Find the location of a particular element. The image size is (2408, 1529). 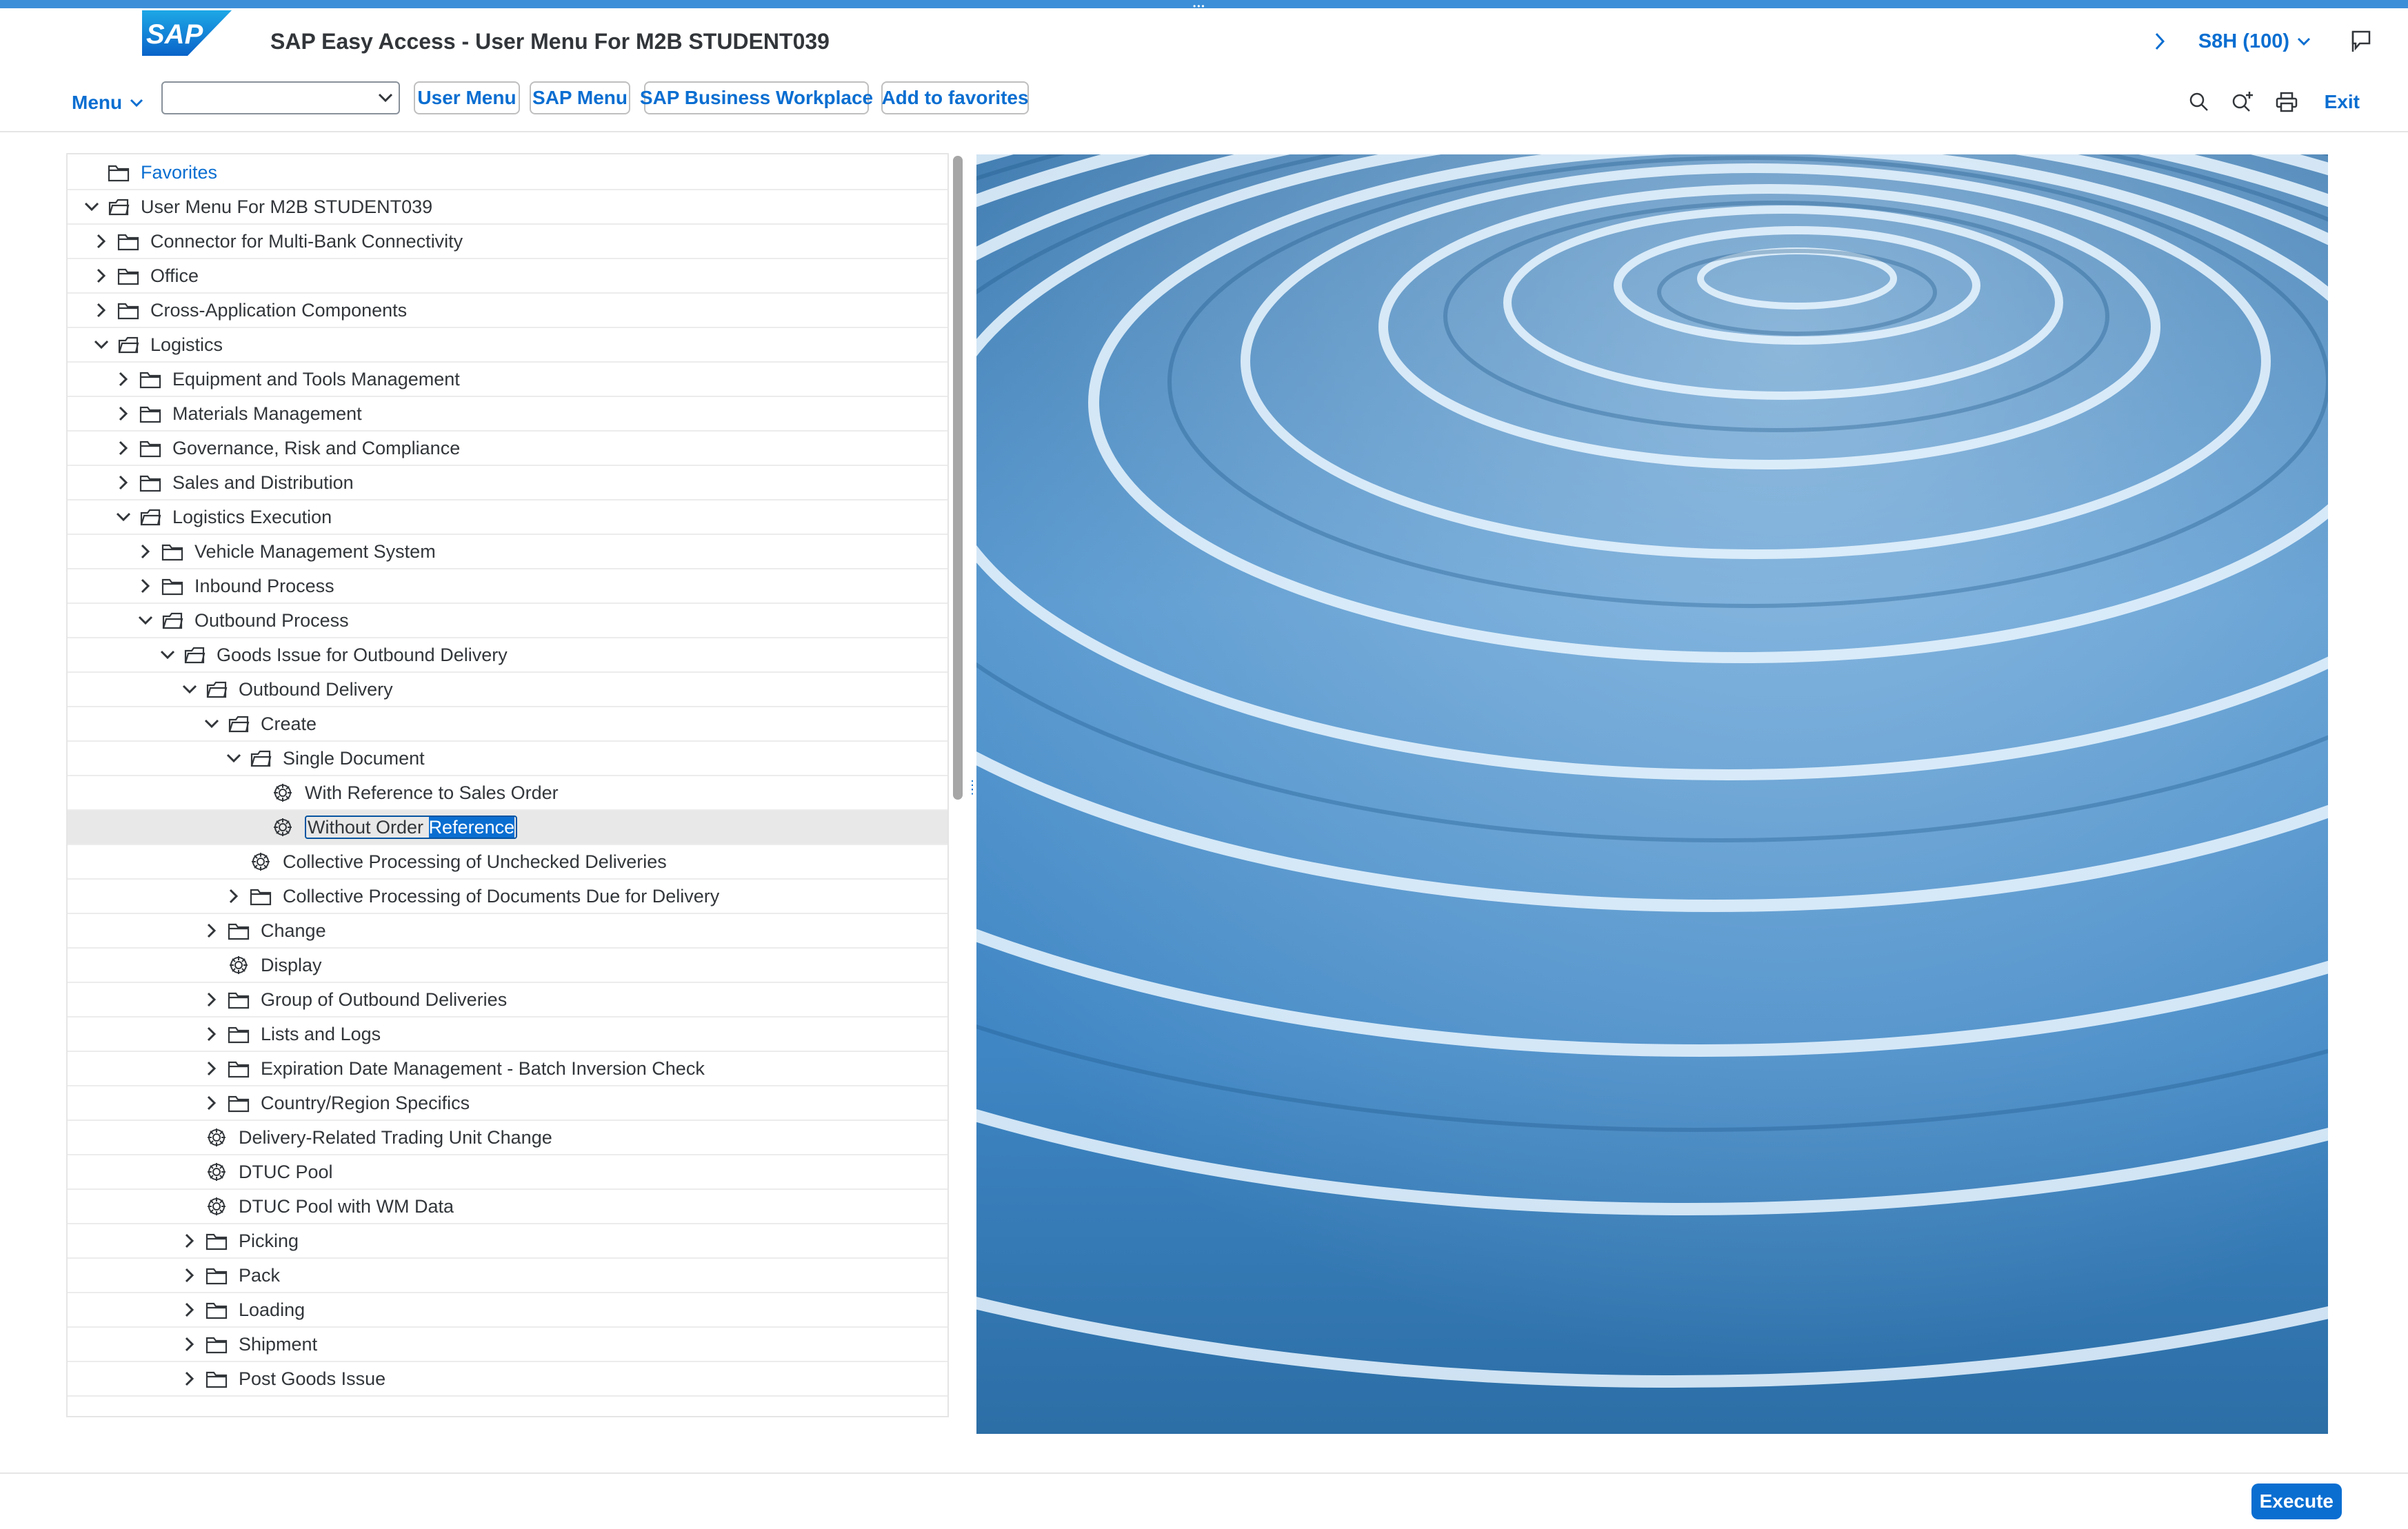

tree-node-label: Without Order Reference is located at coordinates (411, 827).